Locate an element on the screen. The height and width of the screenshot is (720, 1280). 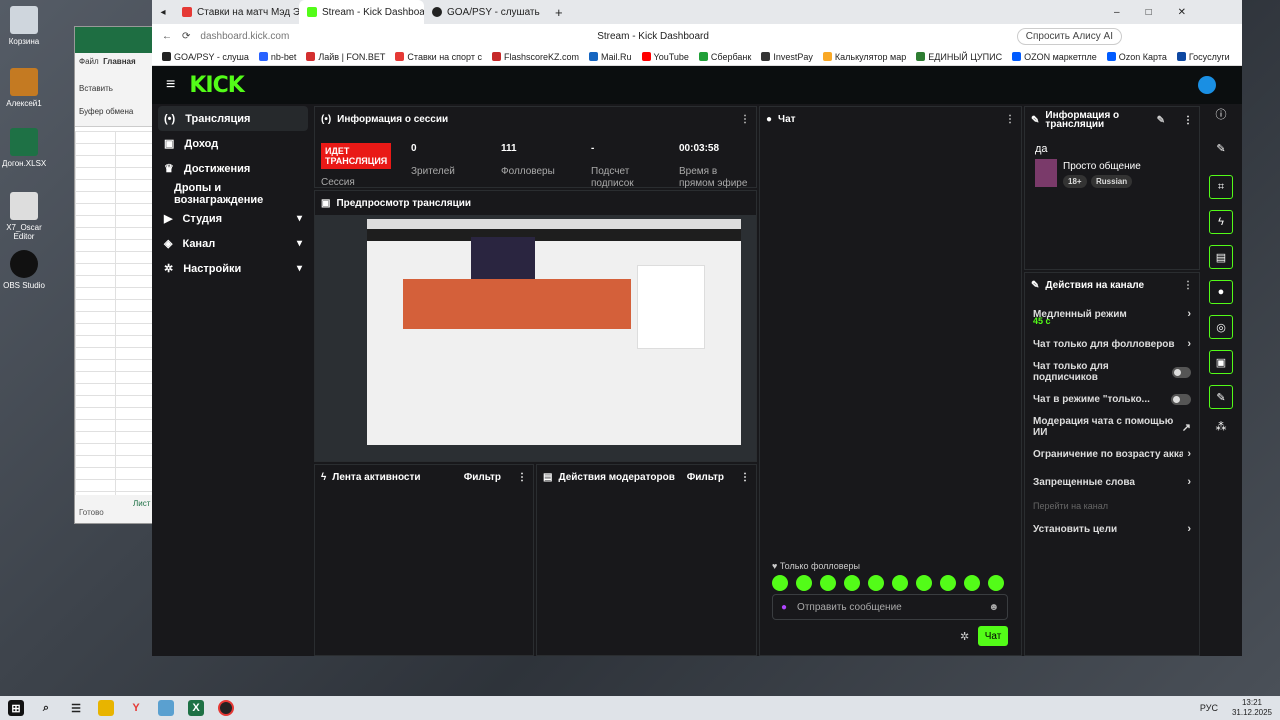
chat-icon: ● is located at coordinates (1221, 292).